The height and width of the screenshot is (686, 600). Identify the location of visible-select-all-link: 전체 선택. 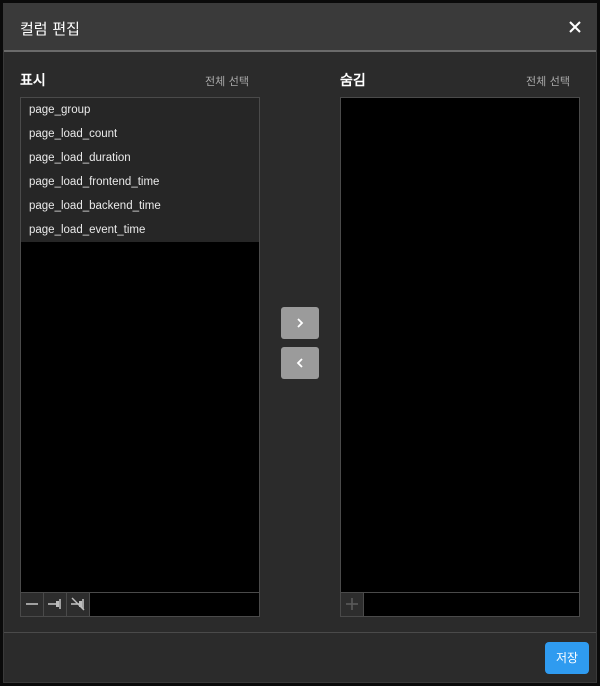
(227, 81).